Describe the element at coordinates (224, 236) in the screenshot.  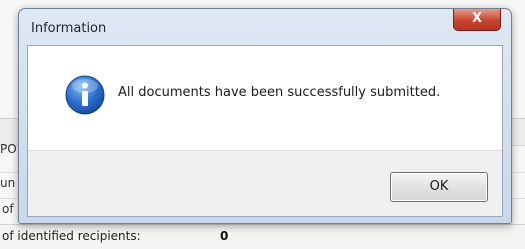
I see `recipients-count: 0` at that location.